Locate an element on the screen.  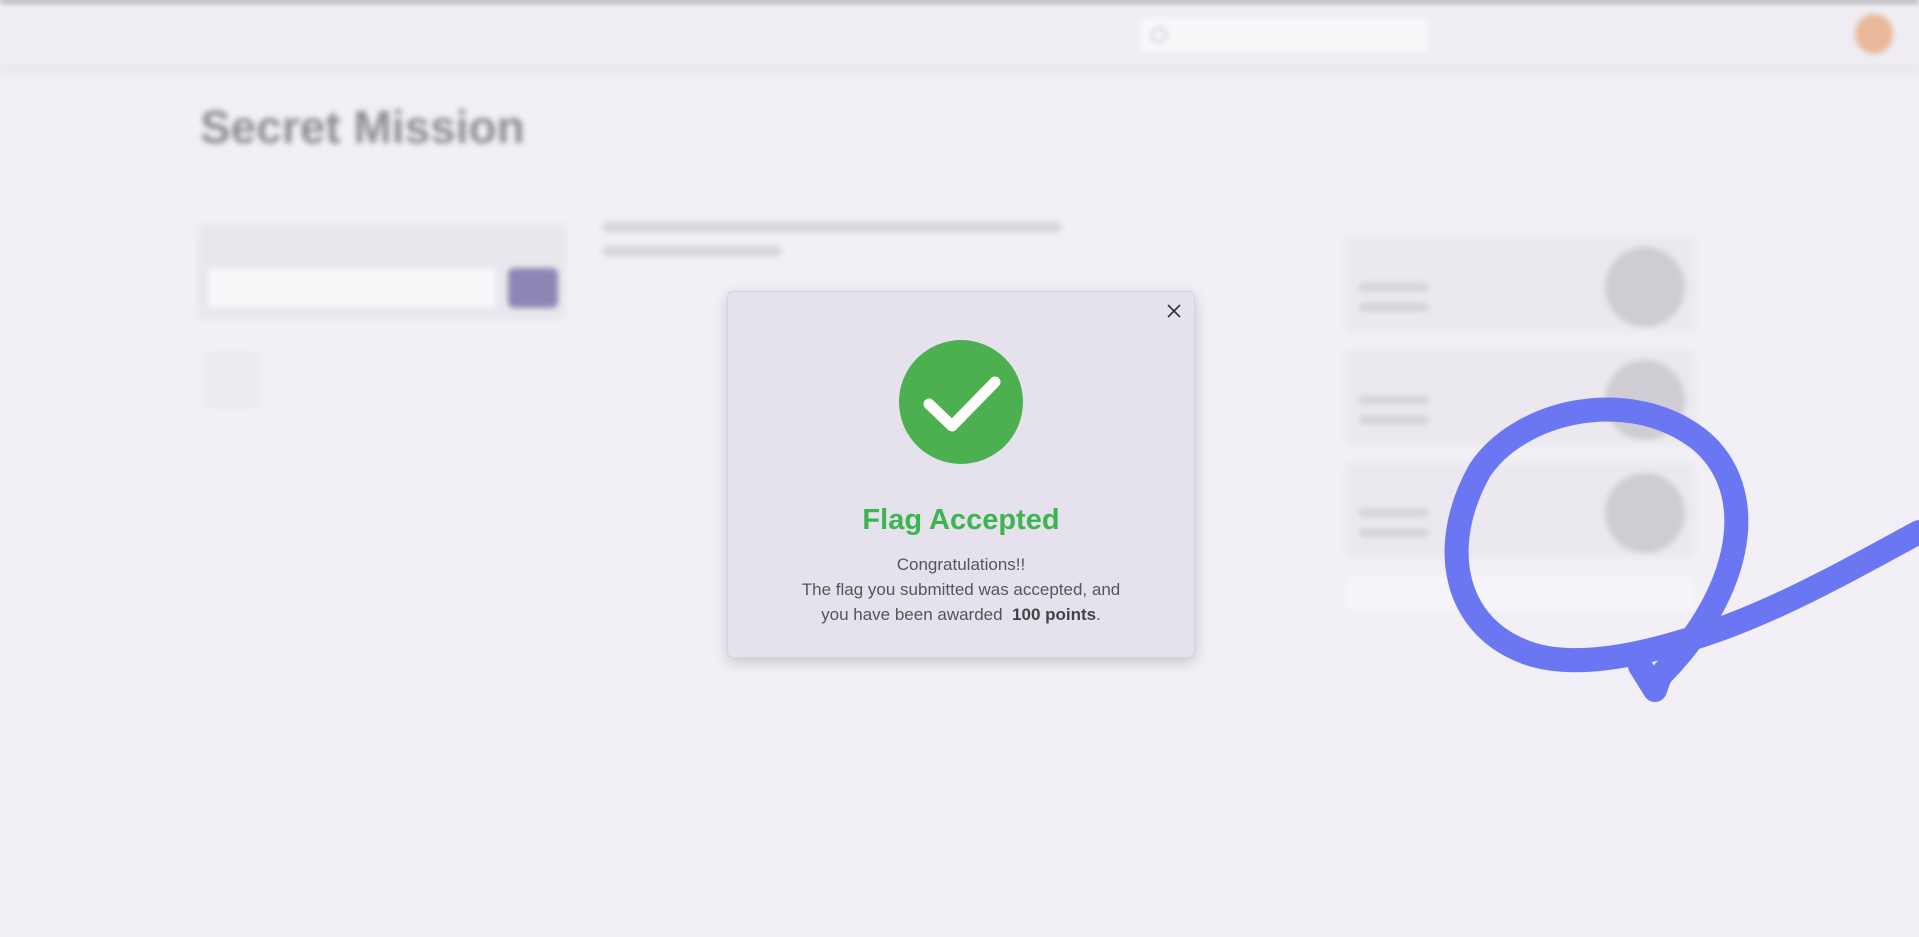
main-nav is located at coordinates (382, 34).